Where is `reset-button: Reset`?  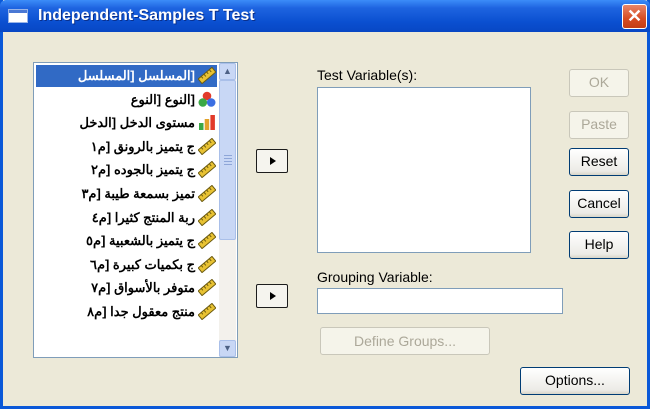 reset-button: Reset is located at coordinates (599, 162).